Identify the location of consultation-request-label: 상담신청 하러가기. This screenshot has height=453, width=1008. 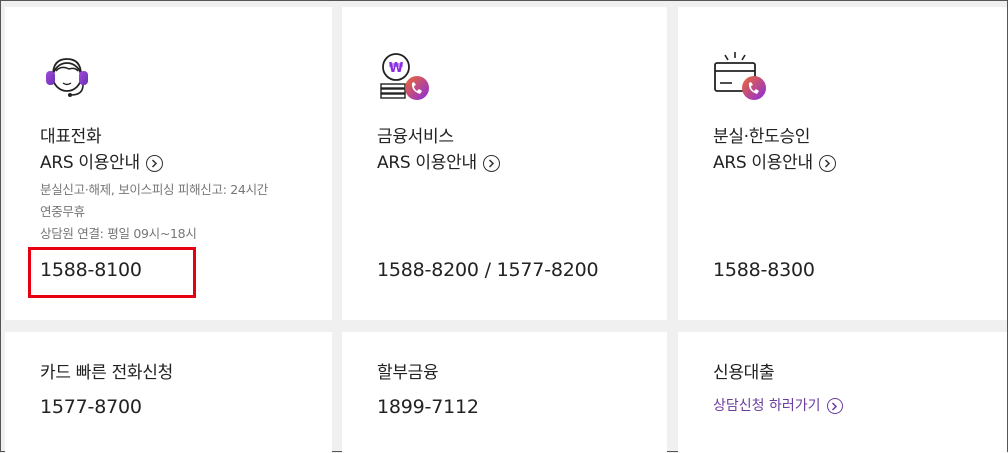
(767, 406).